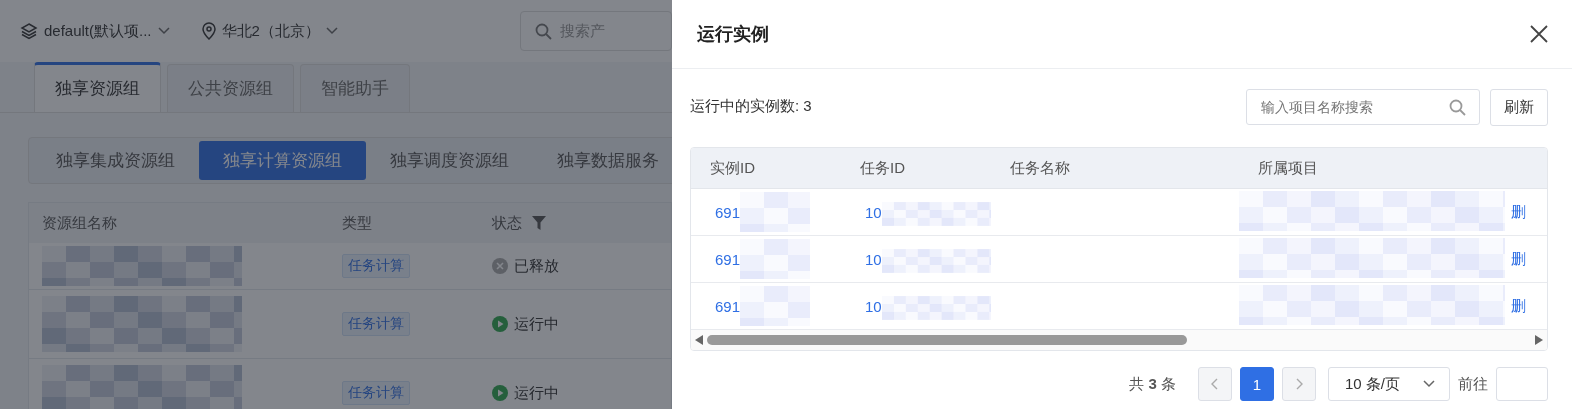 The image size is (1572, 409). Describe the element at coordinates (270, 31) in the screenshot. I see `region-selector: 华北2（北京）` at that location.